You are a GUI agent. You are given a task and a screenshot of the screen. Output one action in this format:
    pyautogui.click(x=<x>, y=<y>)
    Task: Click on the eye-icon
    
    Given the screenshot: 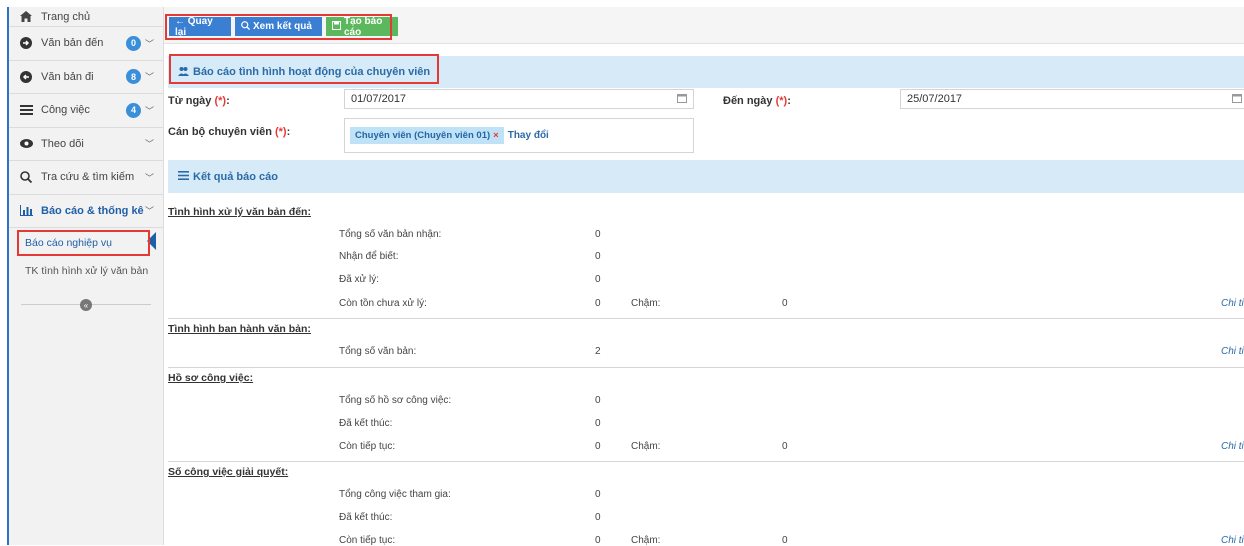 What is the action you would take?
    pyautogui.click(x=26, y=144)
    